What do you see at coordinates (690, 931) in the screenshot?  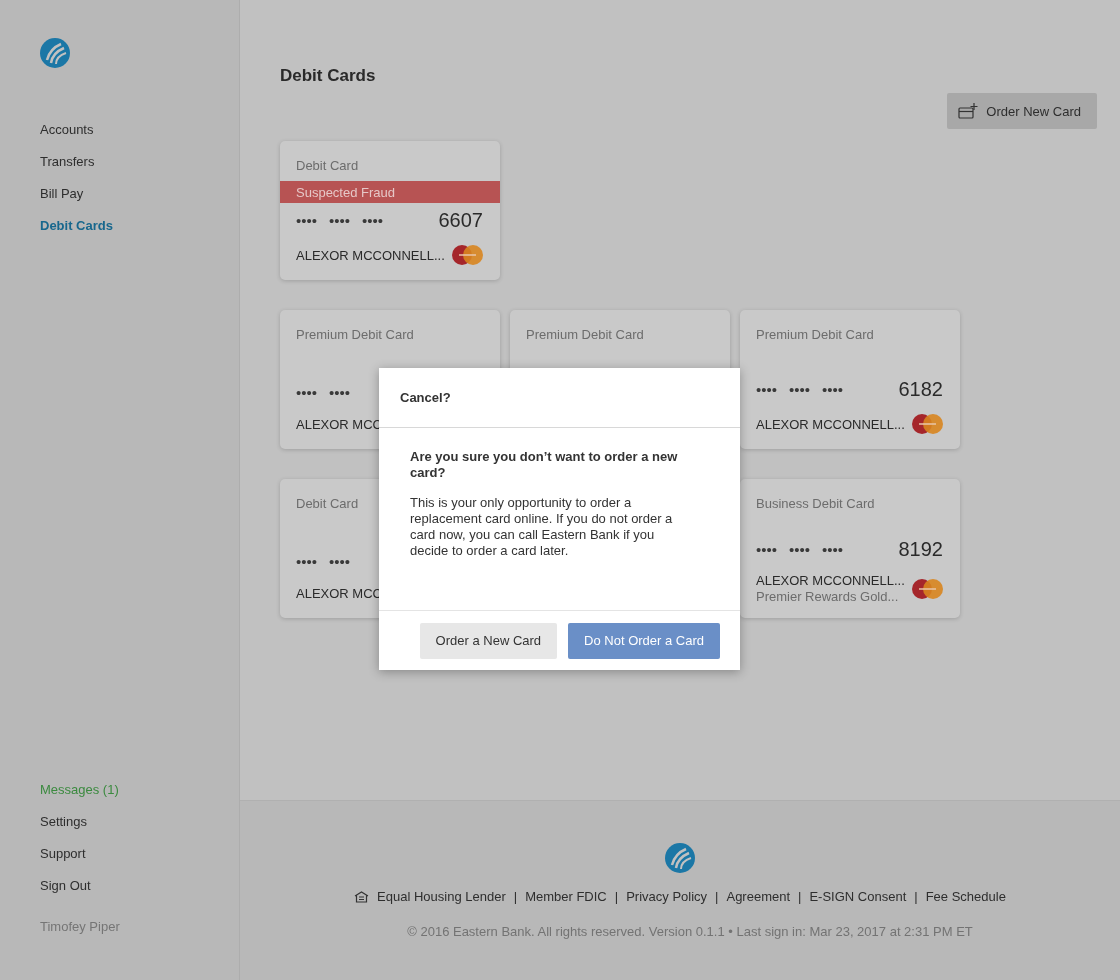 I see `copyright-text: © 2016 Eastern Bank. All rights reserved. Version 0.1.1 • Last sign in: Mar 23, 2017 at 2:31 PM ET` at bounding box center [690, 931].